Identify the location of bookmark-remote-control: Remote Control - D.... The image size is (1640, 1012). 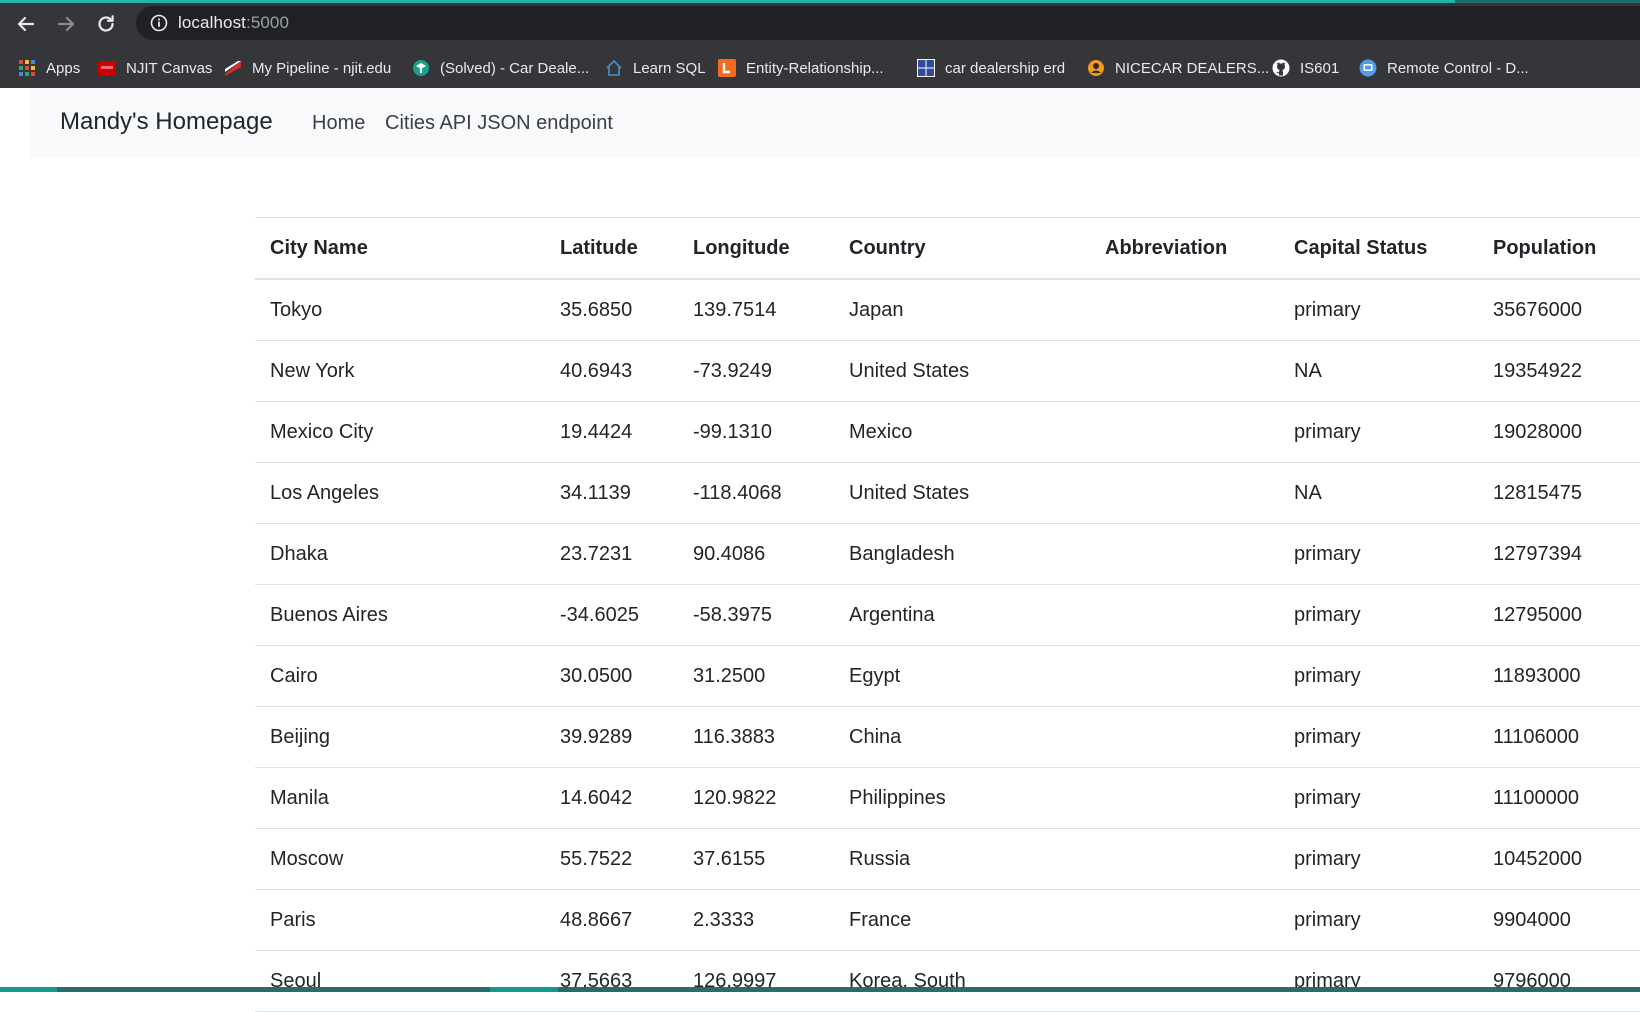
(1444, 68).